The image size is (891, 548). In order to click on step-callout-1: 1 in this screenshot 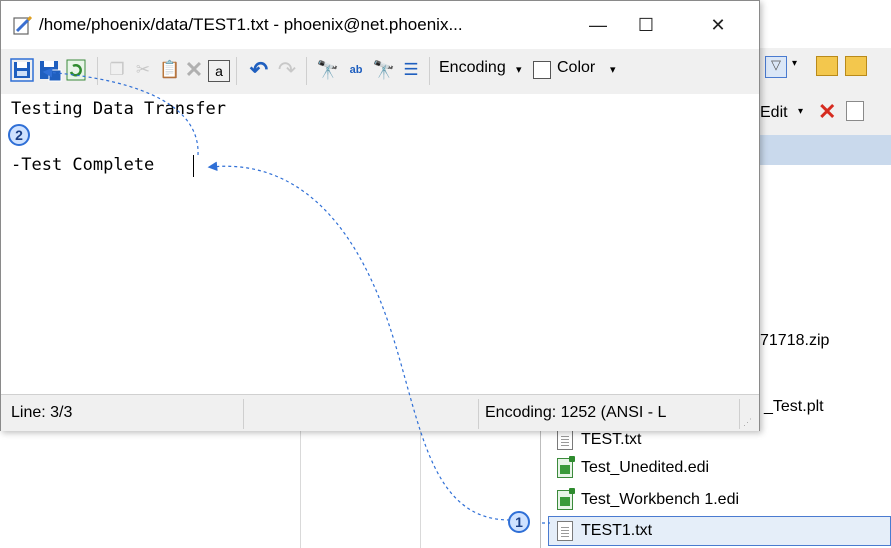, I will do `click(519, 522)`.